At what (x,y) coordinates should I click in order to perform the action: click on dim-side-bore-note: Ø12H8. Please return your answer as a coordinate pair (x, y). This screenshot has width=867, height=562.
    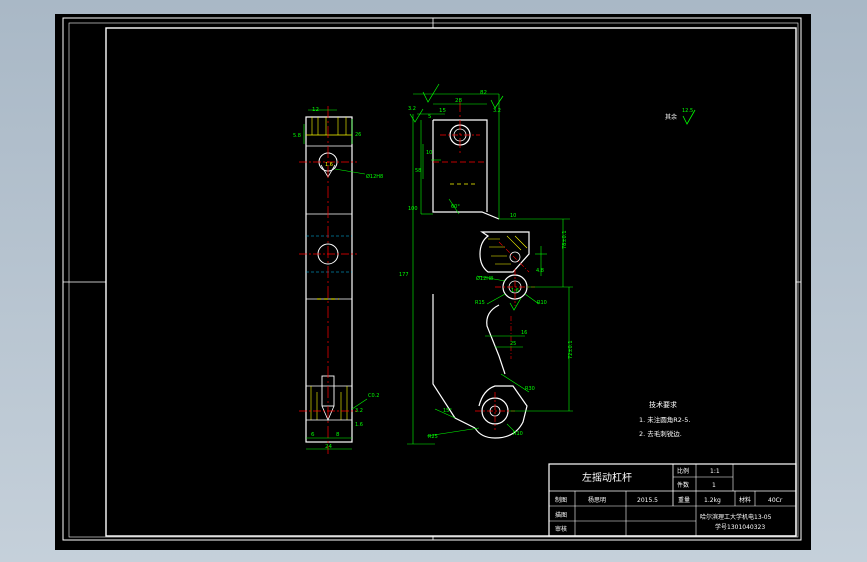
    Looking at the image, I should click on (374, 176).